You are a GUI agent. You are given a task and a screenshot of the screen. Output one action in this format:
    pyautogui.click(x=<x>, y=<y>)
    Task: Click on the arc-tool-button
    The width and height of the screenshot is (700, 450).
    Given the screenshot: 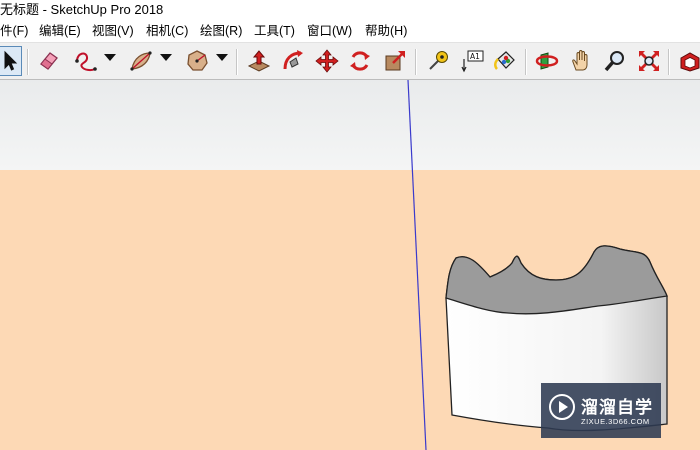 What is the action you would take?
    pyautogui.click(x=141, y=61)
    